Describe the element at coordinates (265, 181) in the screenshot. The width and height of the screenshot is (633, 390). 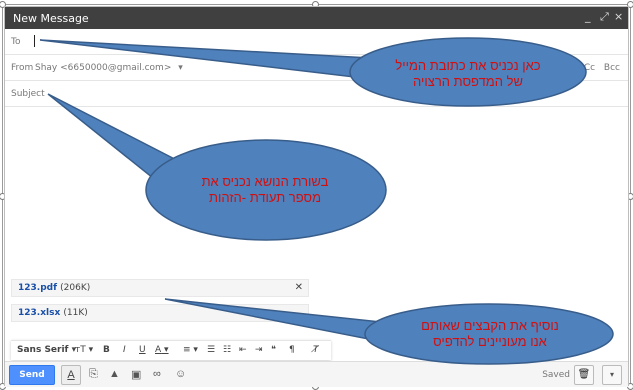
I see `callout-line: בשורת הנושא נכניס את` at that location.